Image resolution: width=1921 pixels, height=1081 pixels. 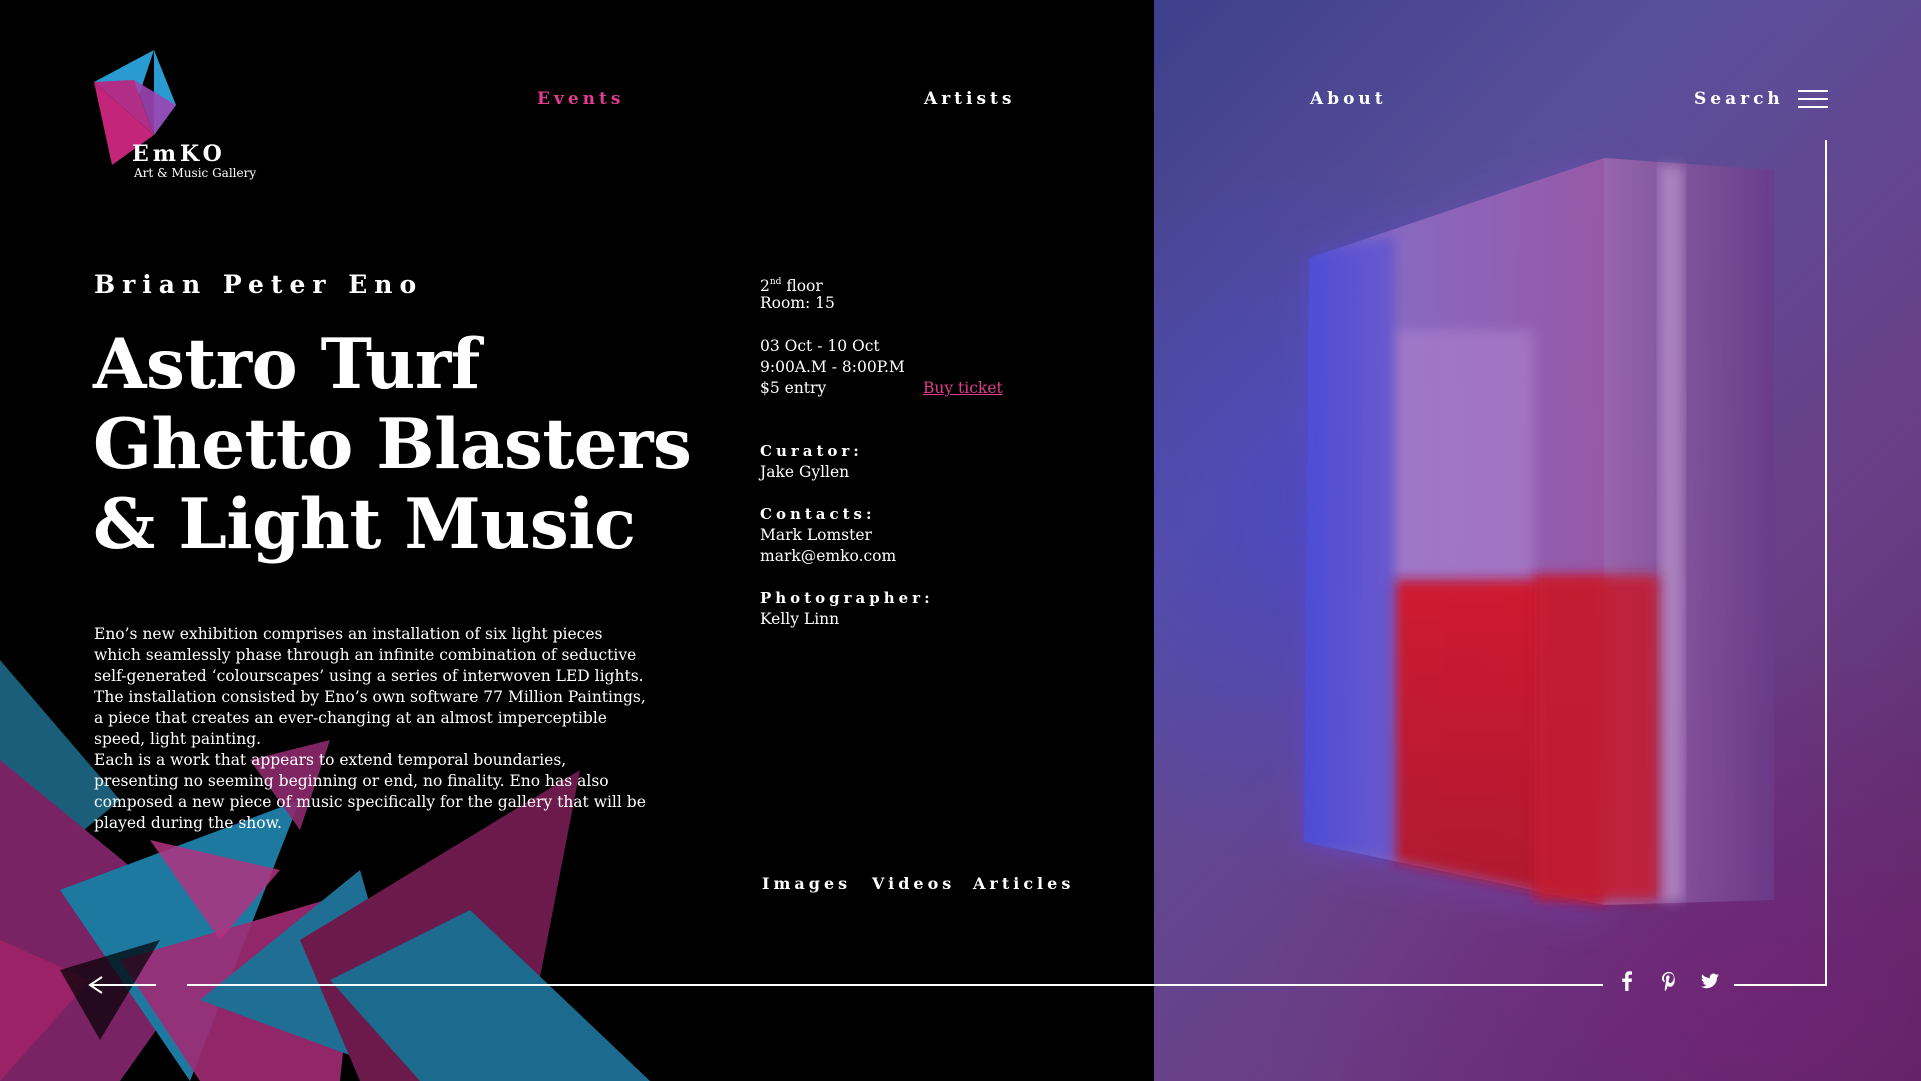 I want to click on event-hours: 9:00A.M - 8:00P.M, so click(x=832, y=367).